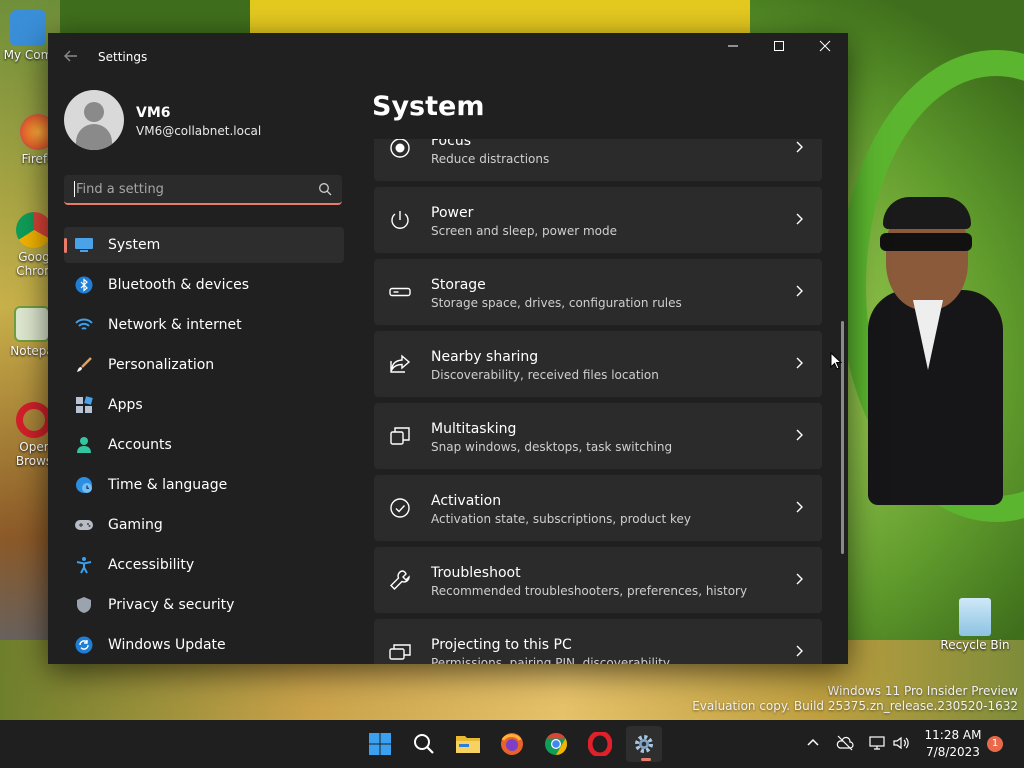  I want to click on search-input, so click(191, 189).